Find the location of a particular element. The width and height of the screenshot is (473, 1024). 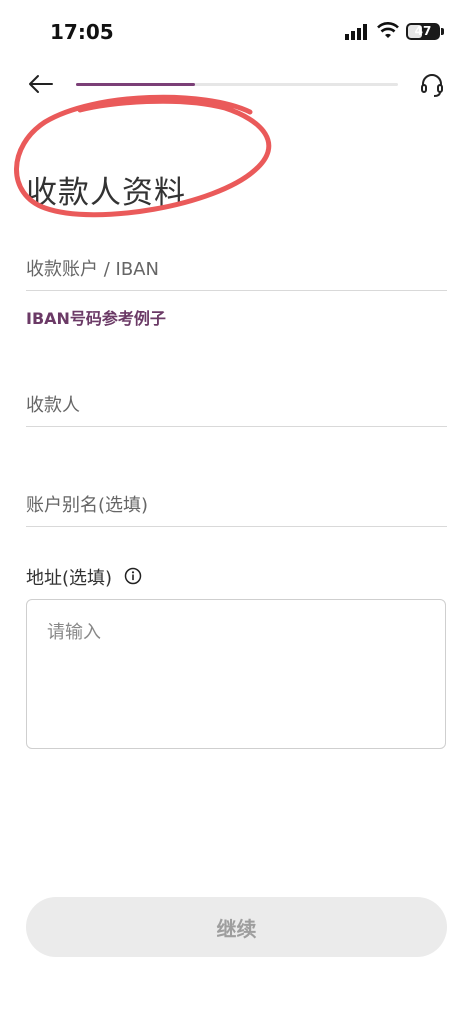

back-arrow-icon is located at coordinates (40, 84).